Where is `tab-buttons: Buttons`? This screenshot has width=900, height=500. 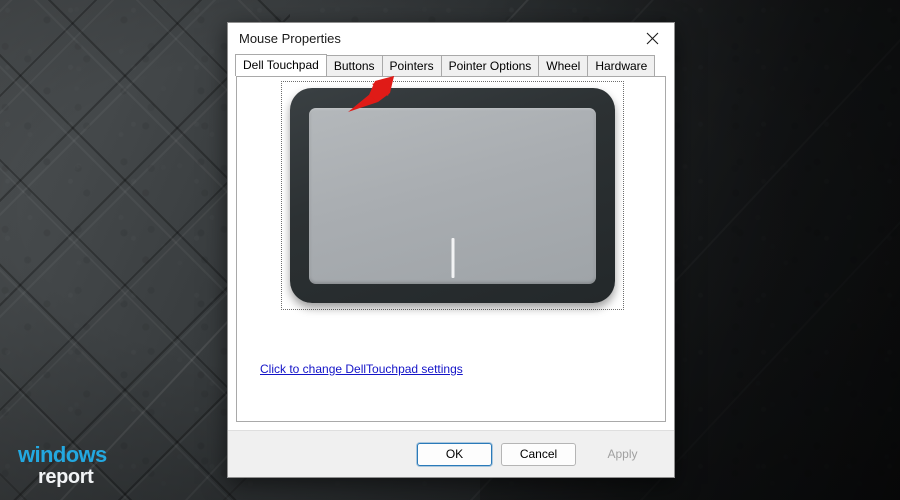 tab-buttons: Buttons is located at coordinates (354, 65).